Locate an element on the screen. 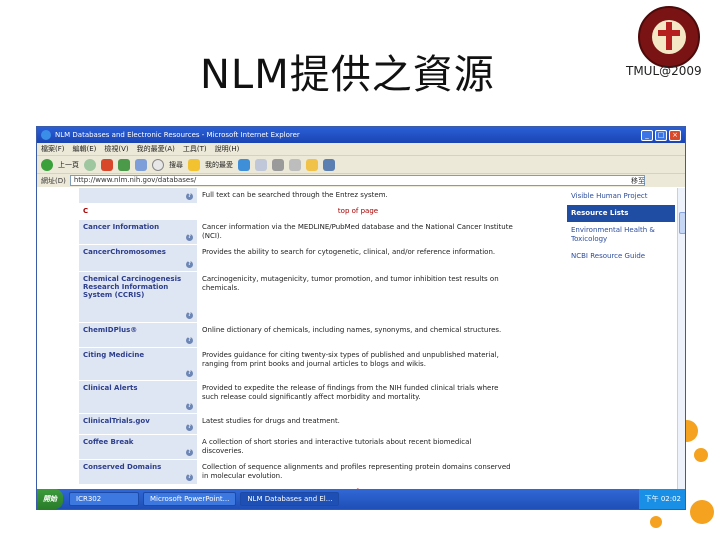 This screenshot has width=720, height=540. toolbar: 上一頁 搜尋 我的最愛 is located at coordinates (361, 164).